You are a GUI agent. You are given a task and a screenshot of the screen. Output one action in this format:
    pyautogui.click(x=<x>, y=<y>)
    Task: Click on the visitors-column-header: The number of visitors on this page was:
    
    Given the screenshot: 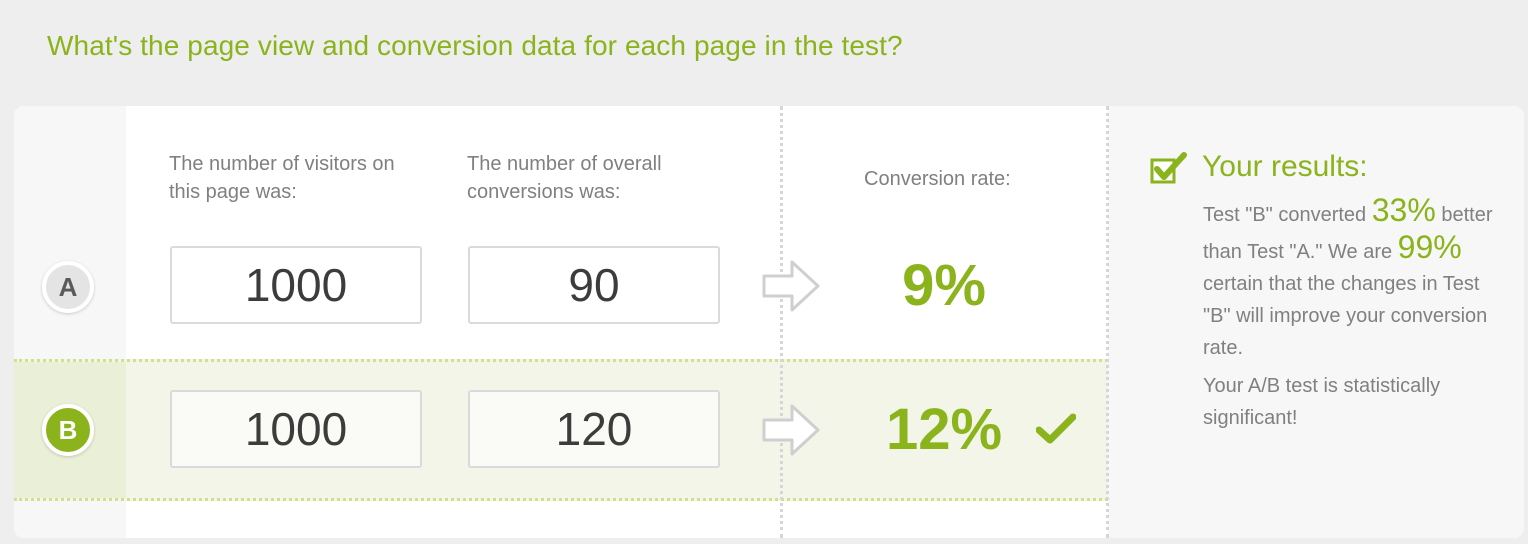 What is the action you would take?
    pyautogui.click(x=282, y=178)
    